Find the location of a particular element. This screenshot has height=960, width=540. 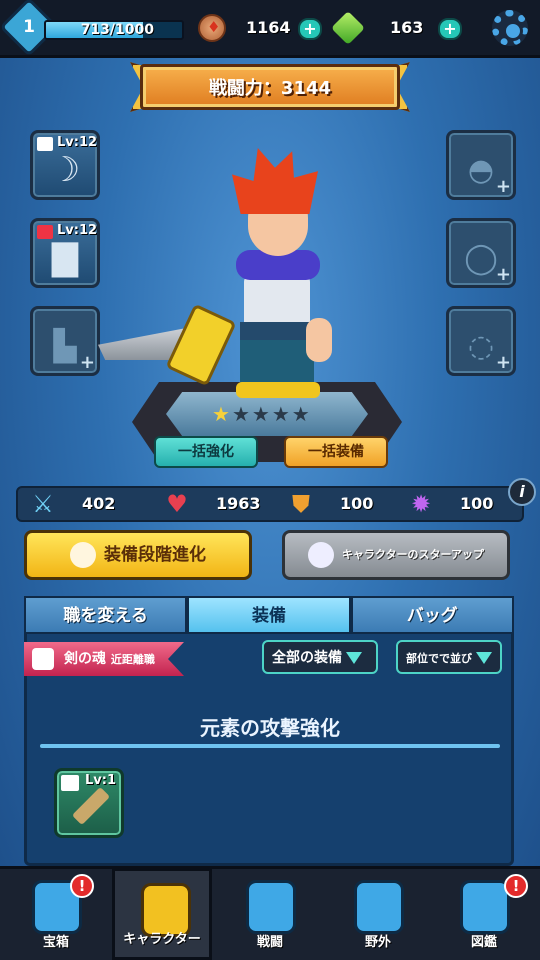

sword-type-icon is located at coordinates (70, 783).